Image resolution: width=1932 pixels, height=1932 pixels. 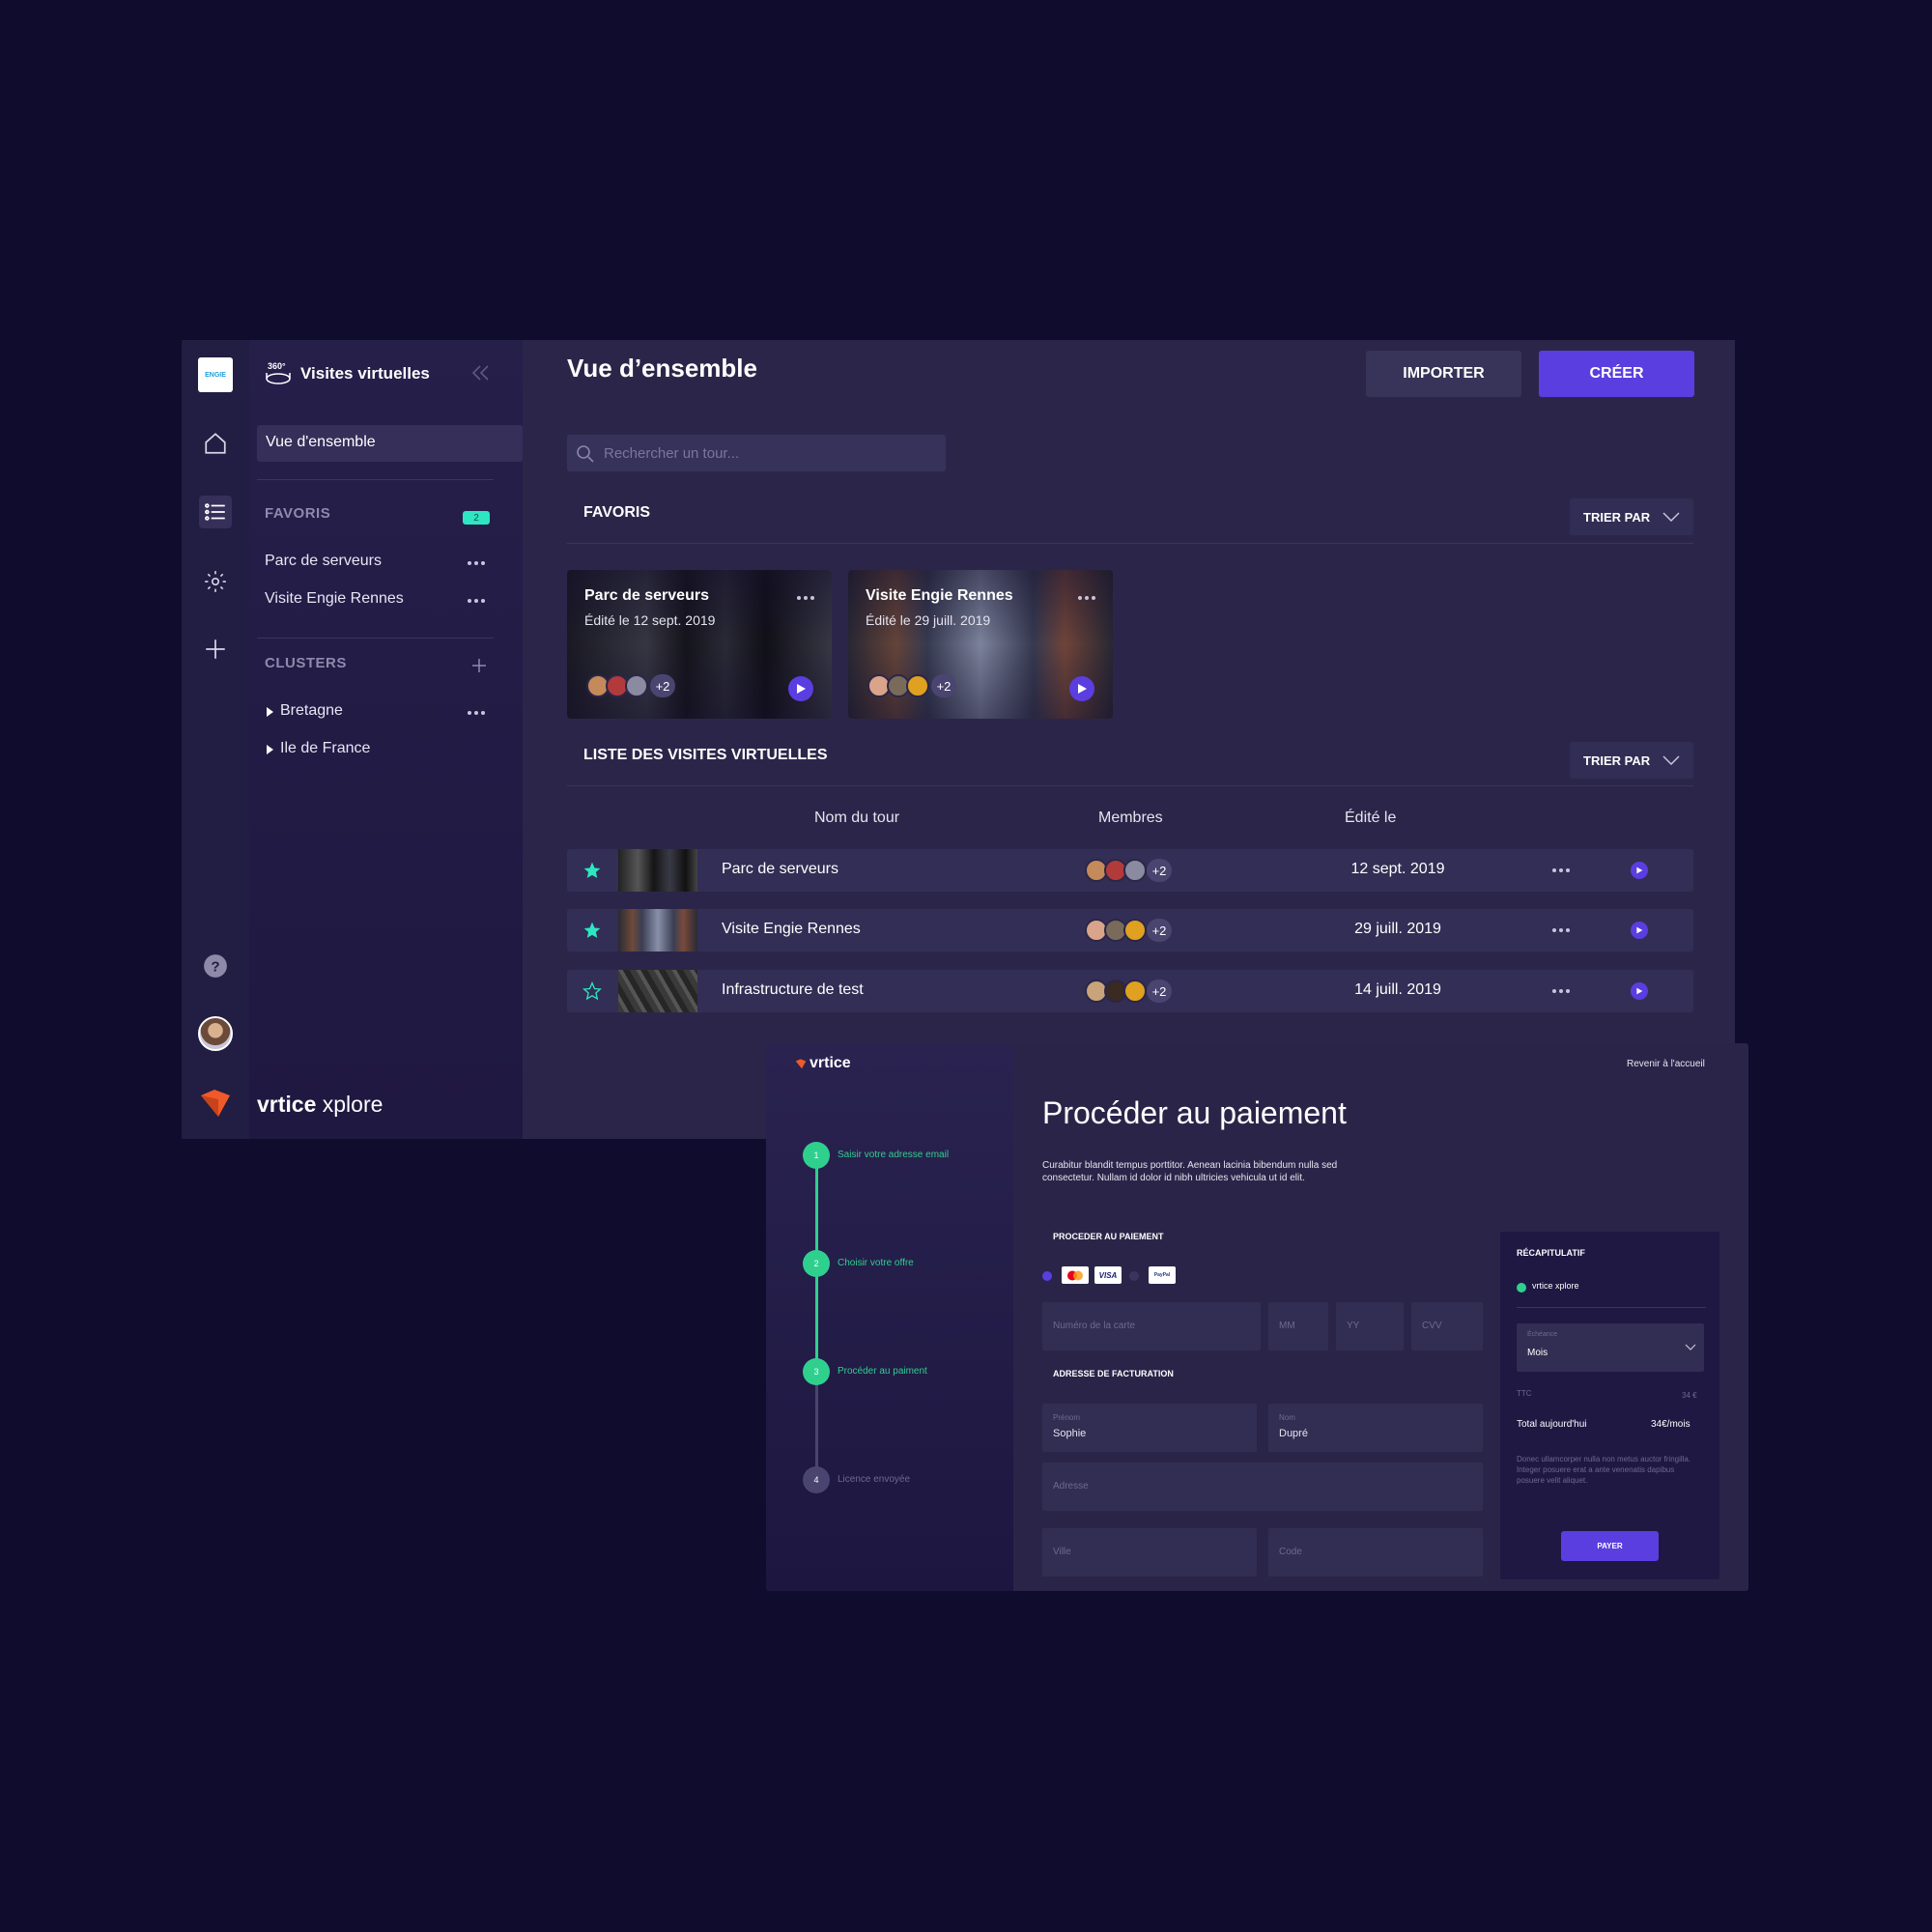 I want to click on engie-logo-text: ENGIE, so click(x=215, y=375).